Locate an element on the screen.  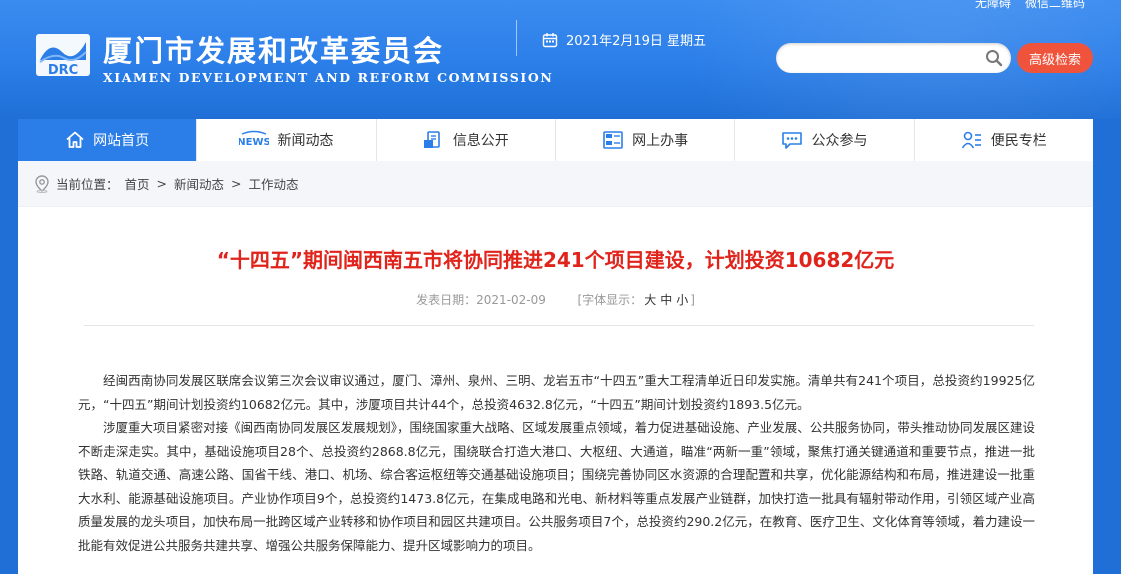
nav-item-convenience: 便民专栏 is located at coordinates (1004, 140).